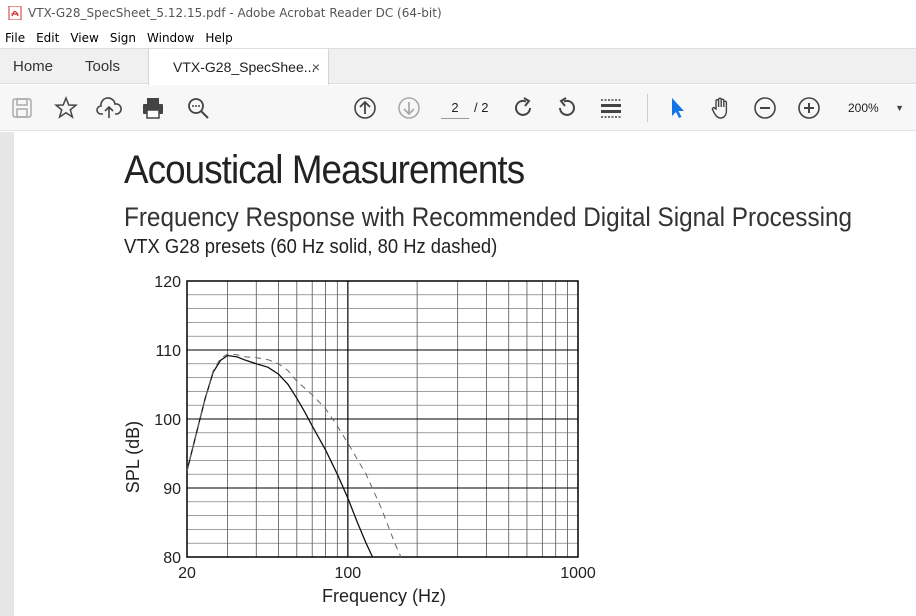 This screenshot has width=916, height=616. What do you see at coordinates (102, 67) in the screenshot?
I see `tab-tools: Tools` at bounding box center [102, 67].